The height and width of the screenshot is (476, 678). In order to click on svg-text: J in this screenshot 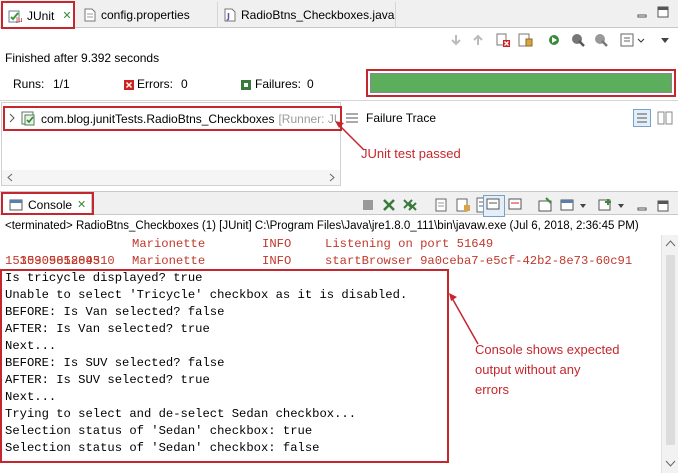, I will do `click(228, 16)`.